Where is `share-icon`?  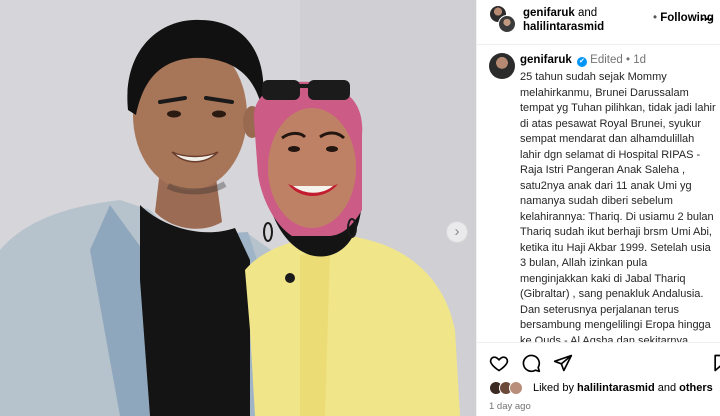
share-icon is located at coordinates (563, 363).